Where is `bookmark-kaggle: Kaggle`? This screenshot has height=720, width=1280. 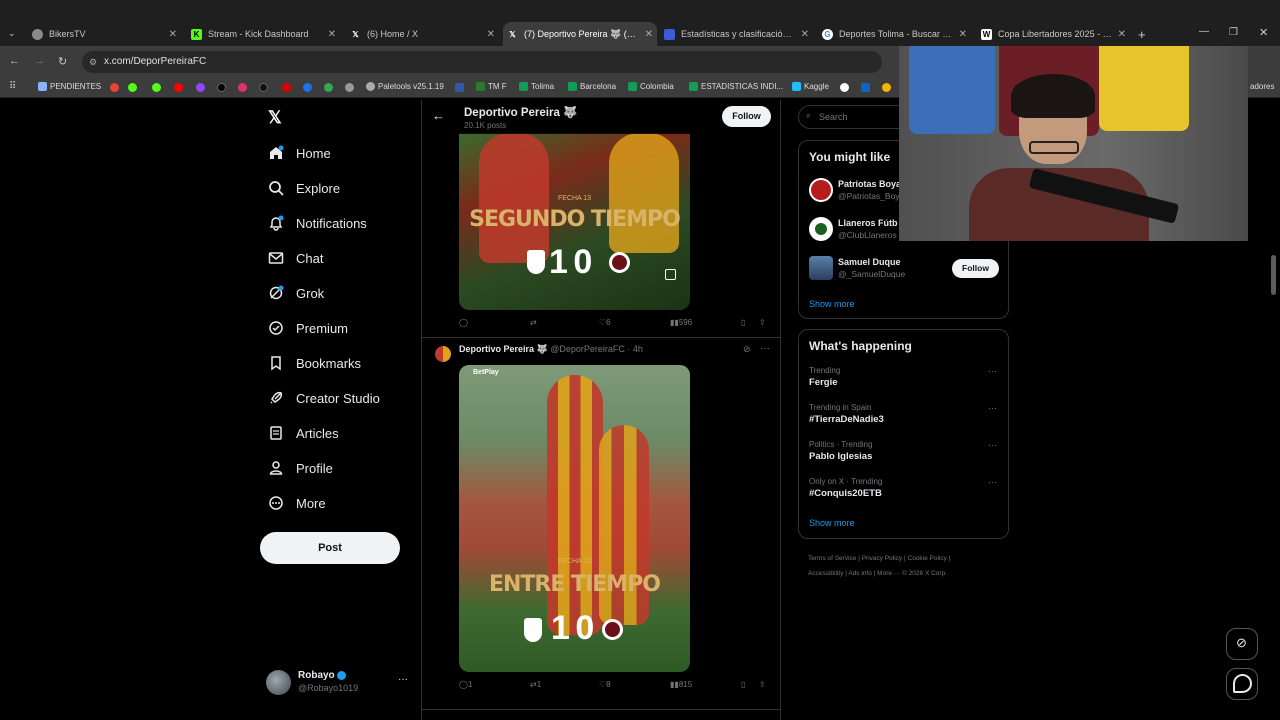
bookmark-kaggle: Kaggle is located at coordinates (810, 86).